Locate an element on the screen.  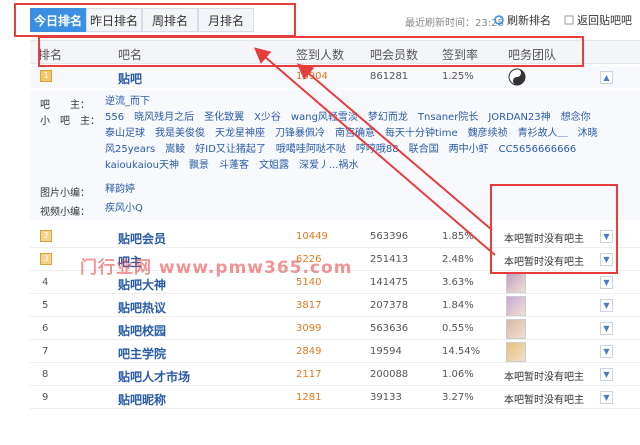
signin-count: 5140 is located at coordinates (309, 282).